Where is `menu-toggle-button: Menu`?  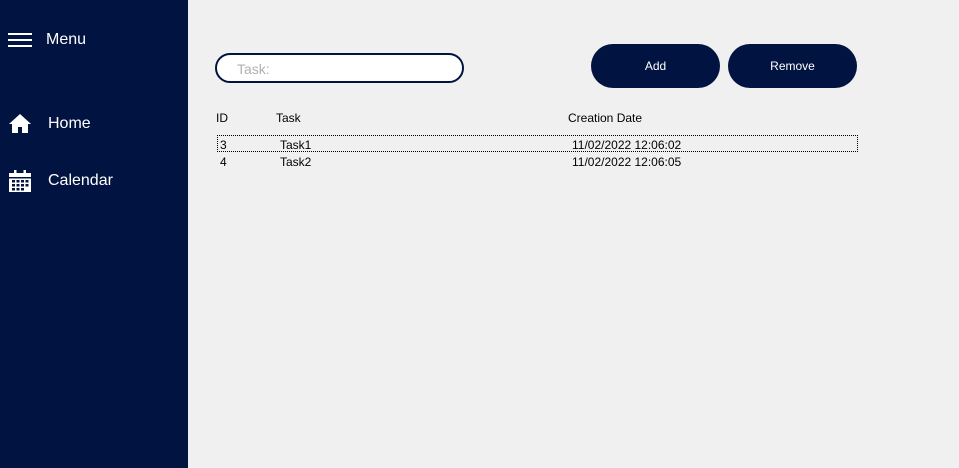
menu-toggle-button: Menu is located at coordinates (83, 40).